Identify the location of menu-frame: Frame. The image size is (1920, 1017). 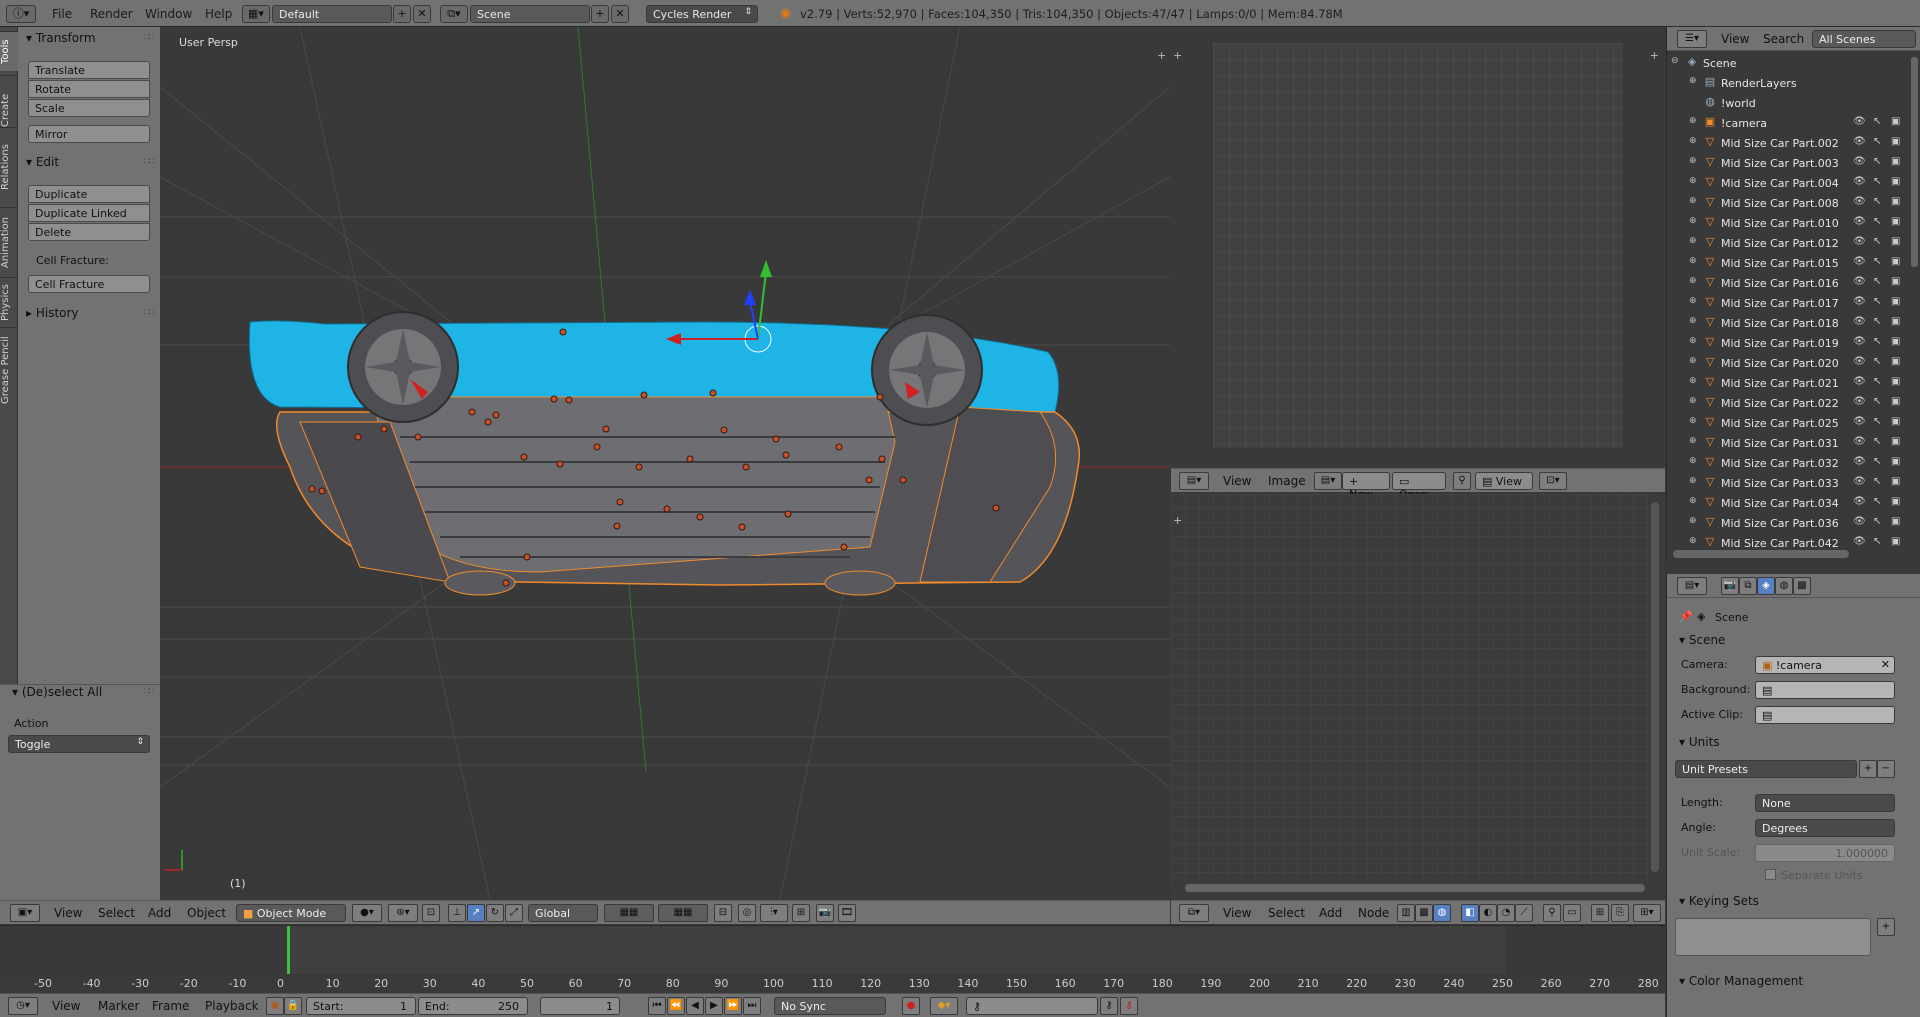
(170, 1006).